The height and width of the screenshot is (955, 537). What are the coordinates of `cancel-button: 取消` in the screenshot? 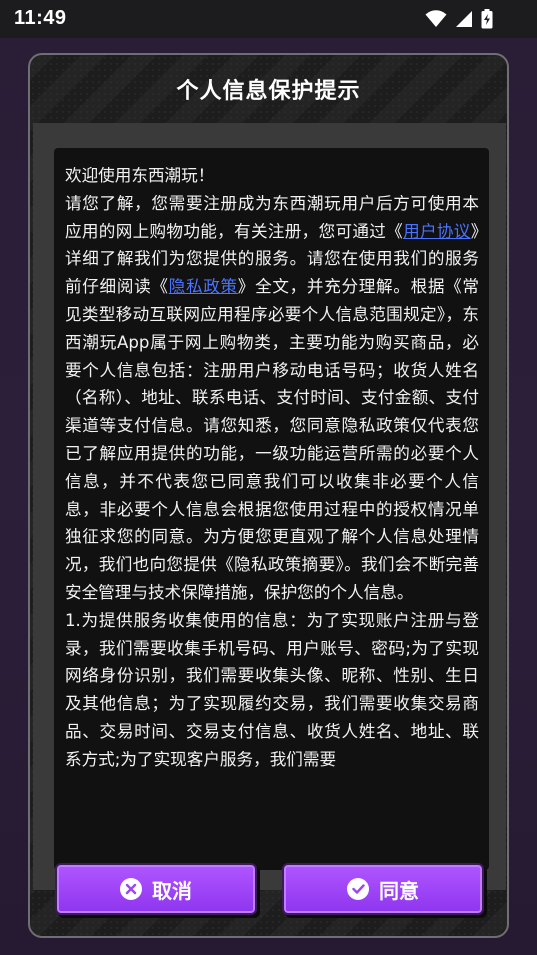 It's located at (156, 889).